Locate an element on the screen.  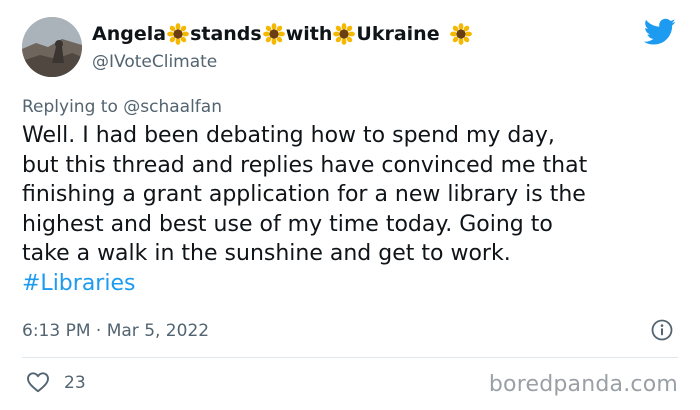
avatar is located at coordinates (52, 47).